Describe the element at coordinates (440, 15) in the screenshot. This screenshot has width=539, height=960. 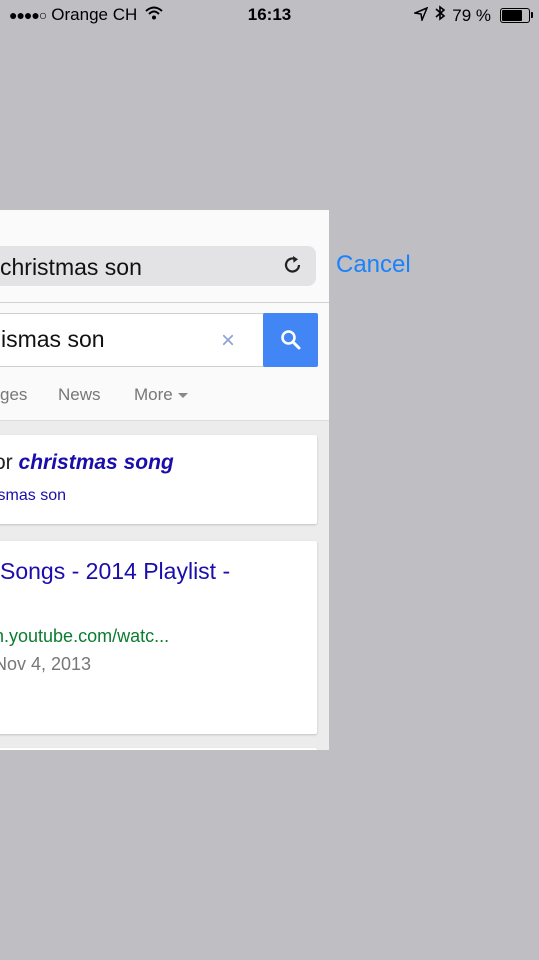
I see `bluetooth-icon` at that location.